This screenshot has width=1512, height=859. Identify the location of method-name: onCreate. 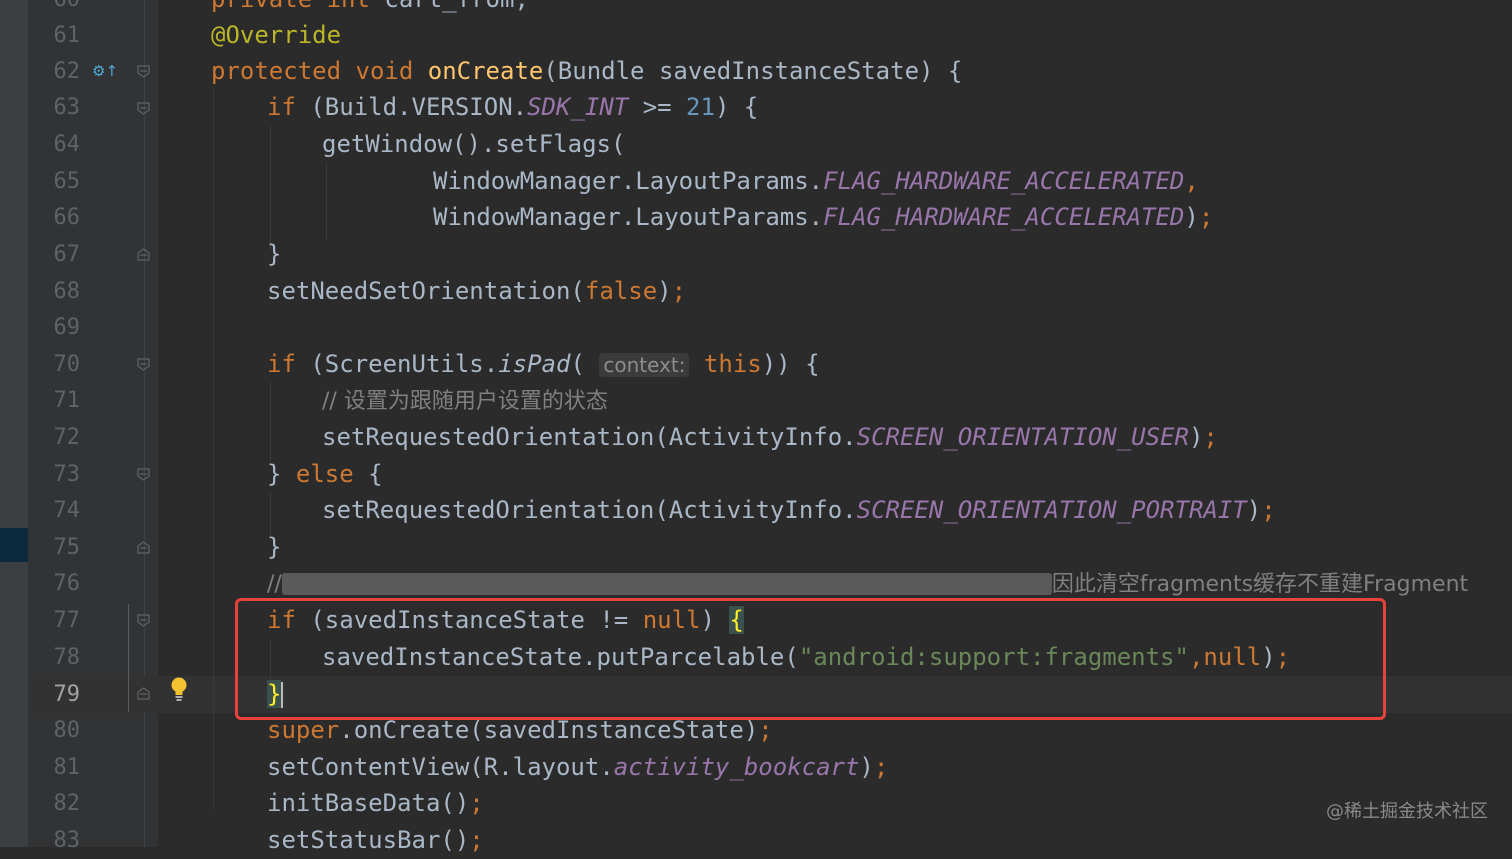
(485, 71).